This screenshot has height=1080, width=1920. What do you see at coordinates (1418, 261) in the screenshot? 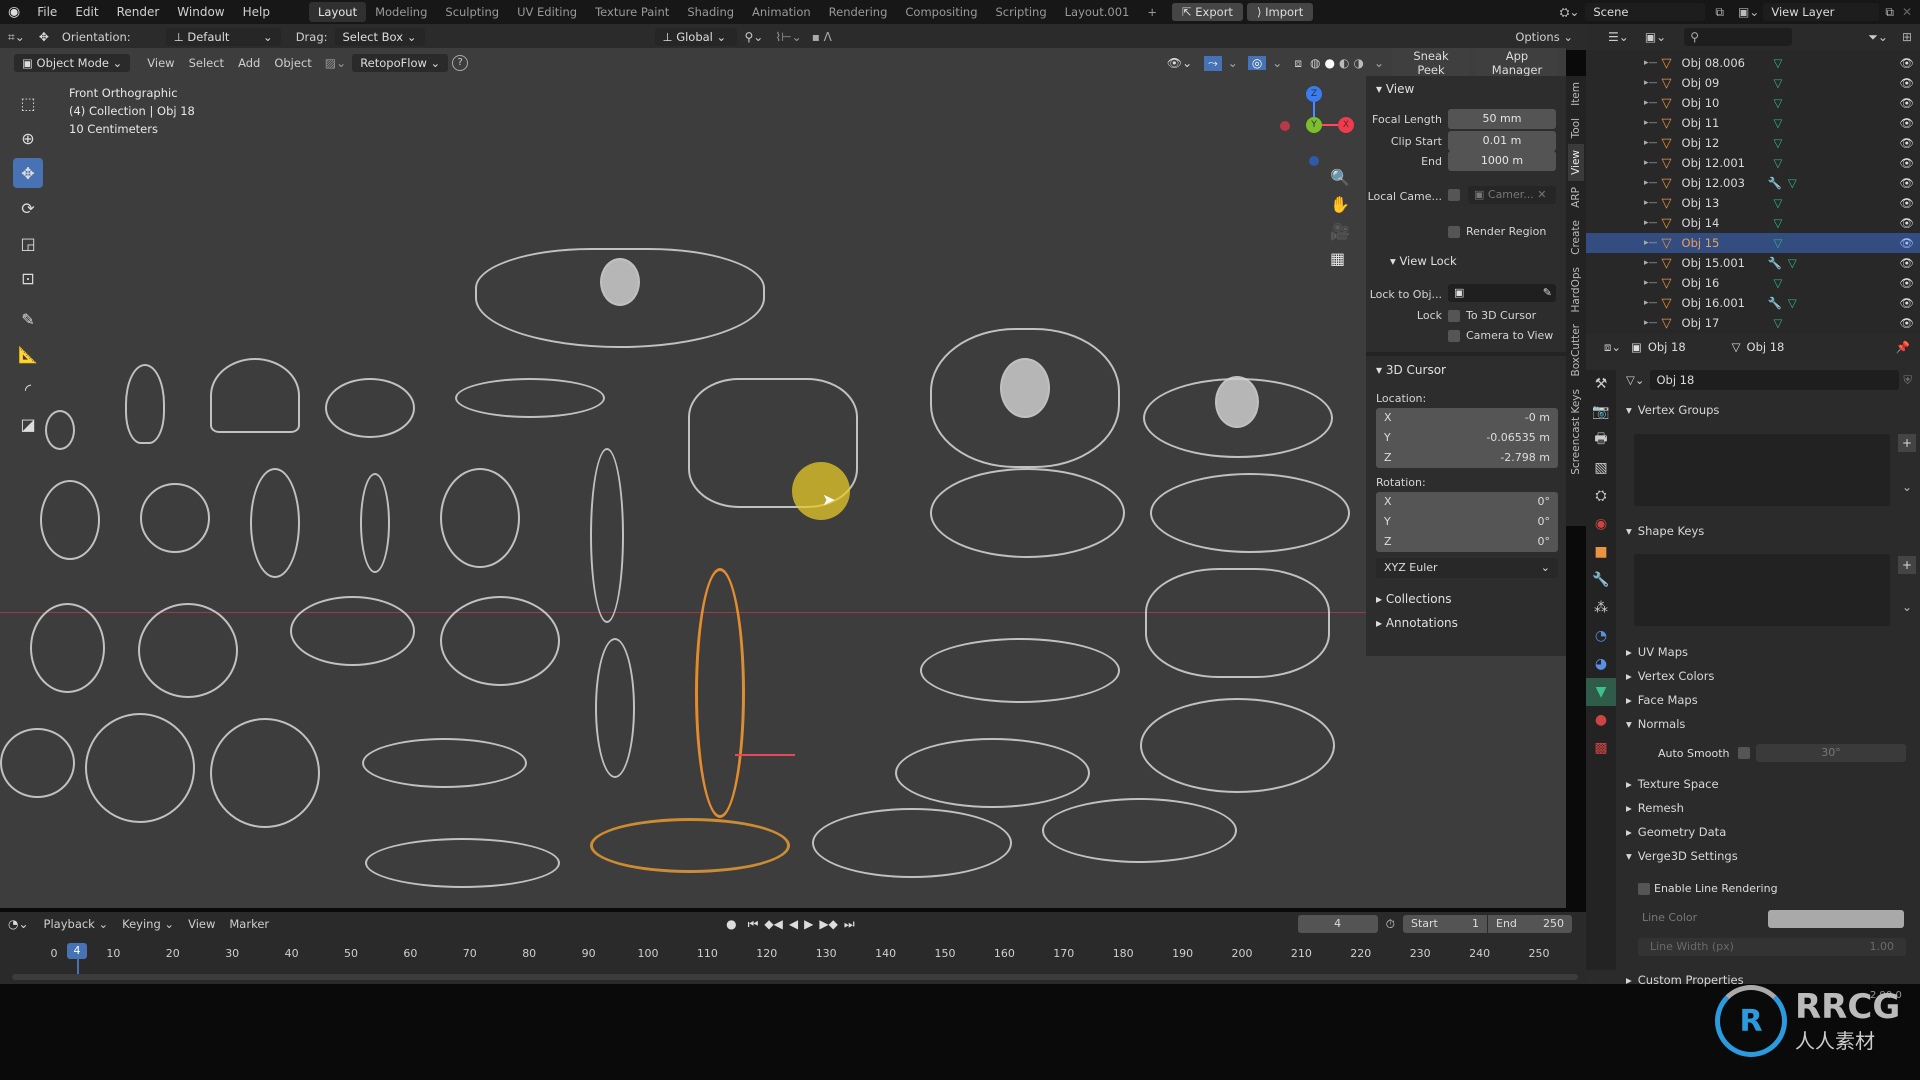
I see `view-lock-section-header: ▾ View Lock` at bounding box center [1418, 261].